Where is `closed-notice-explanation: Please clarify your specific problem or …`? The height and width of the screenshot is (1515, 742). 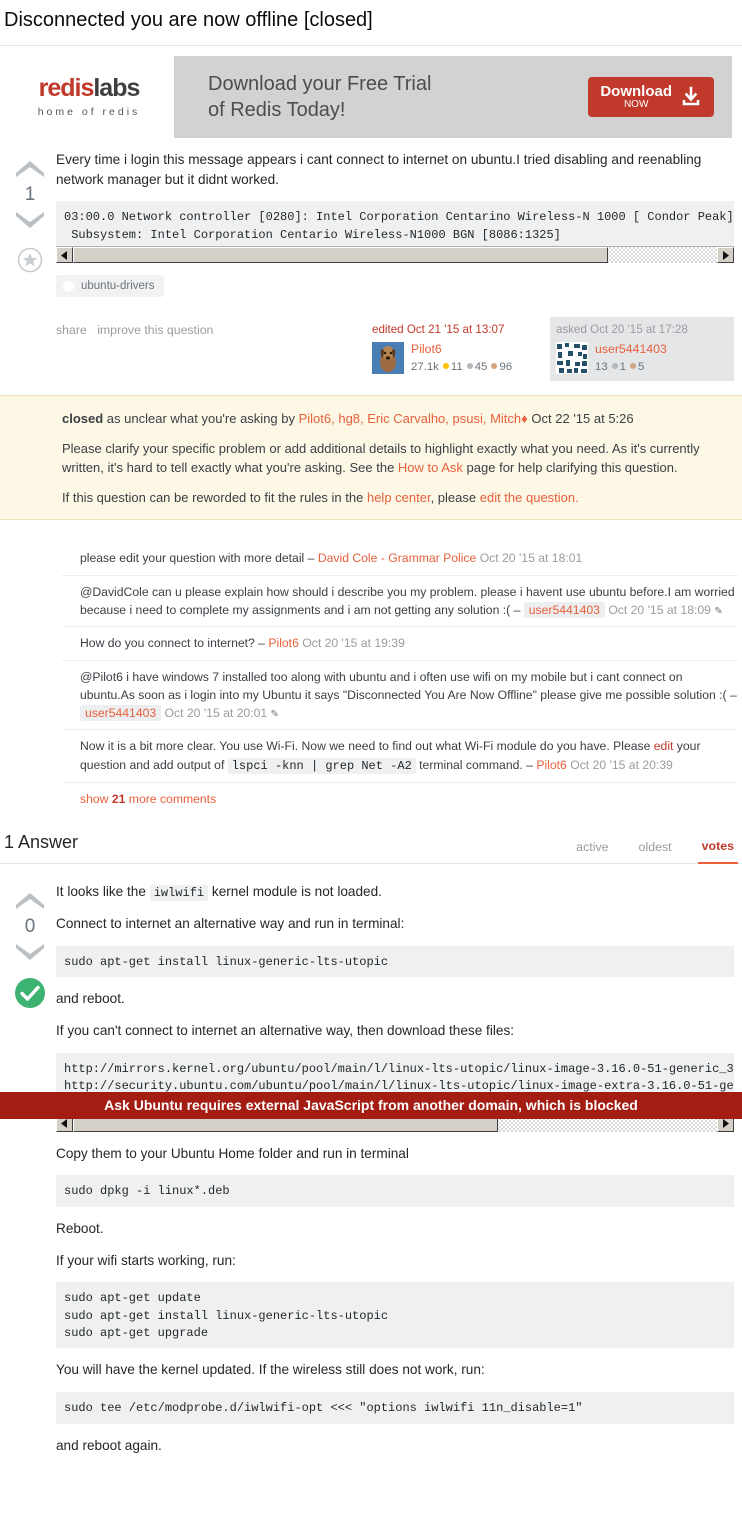 closed-notice-explanation: Please clarify your specific problem or … is located at coordinates (393, 459).